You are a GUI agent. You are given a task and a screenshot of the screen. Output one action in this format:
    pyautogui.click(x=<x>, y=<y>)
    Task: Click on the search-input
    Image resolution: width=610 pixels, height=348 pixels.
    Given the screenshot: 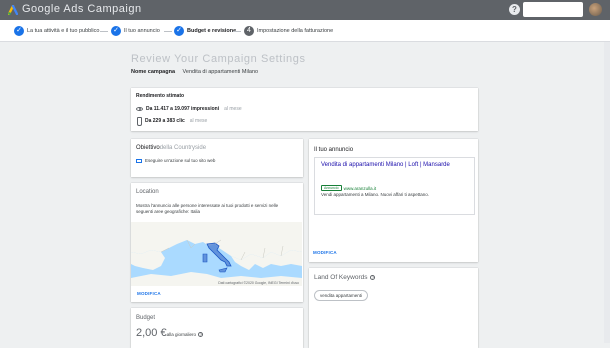 What is the action you would take?
    pyautogui.click(x=553, y=9)
    